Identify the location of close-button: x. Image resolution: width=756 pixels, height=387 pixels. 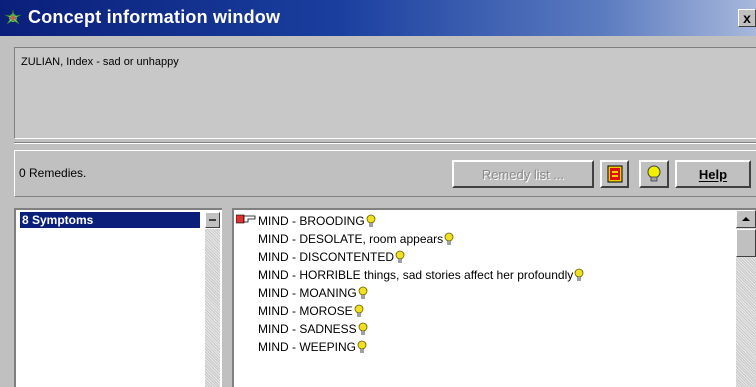
(747, 18).